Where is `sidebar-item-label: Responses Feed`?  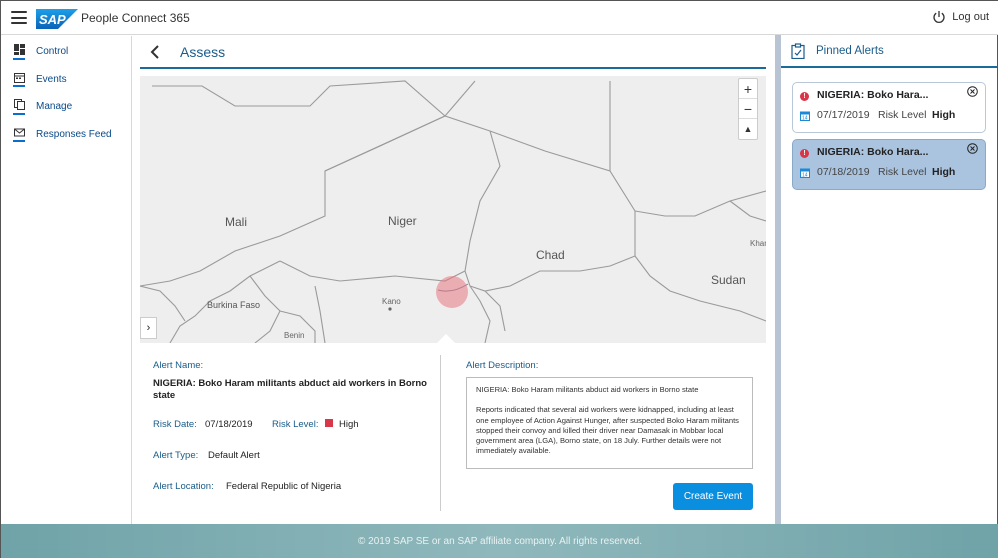
sidebar-item-label: Responses Feed is located at coordinates (74, 134).